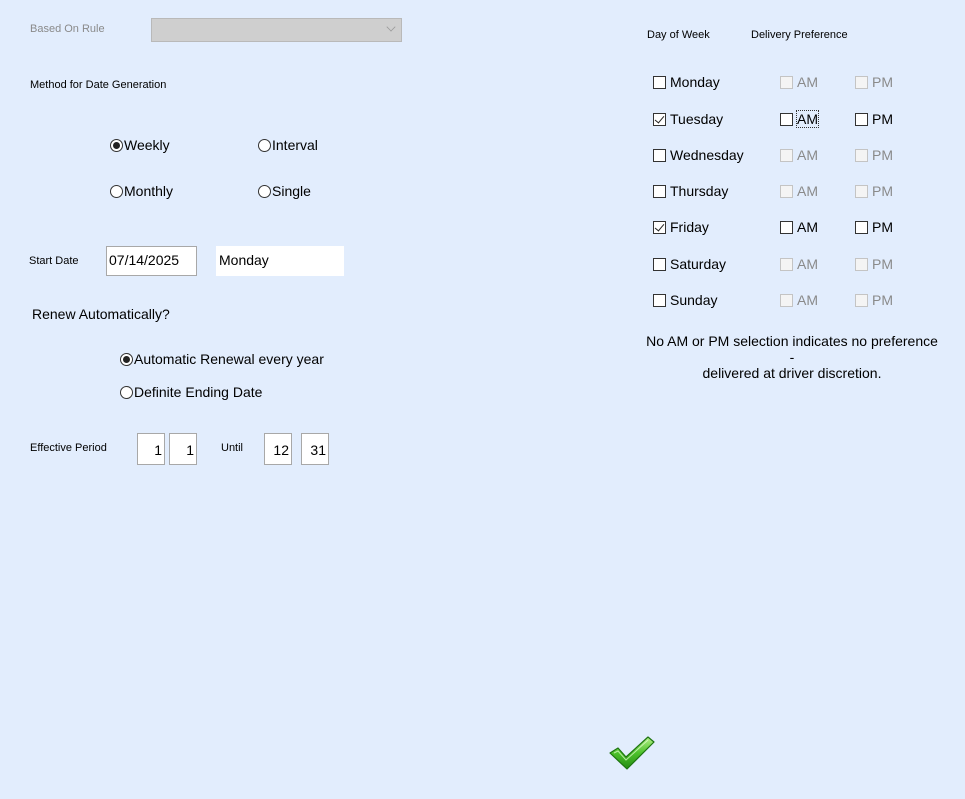 The image size is (965, 799). Describe the element at coordinates (229, 359) in the screenshot. I see `radio-auto-renewal-label: Automatic Renewal every year` at that location.